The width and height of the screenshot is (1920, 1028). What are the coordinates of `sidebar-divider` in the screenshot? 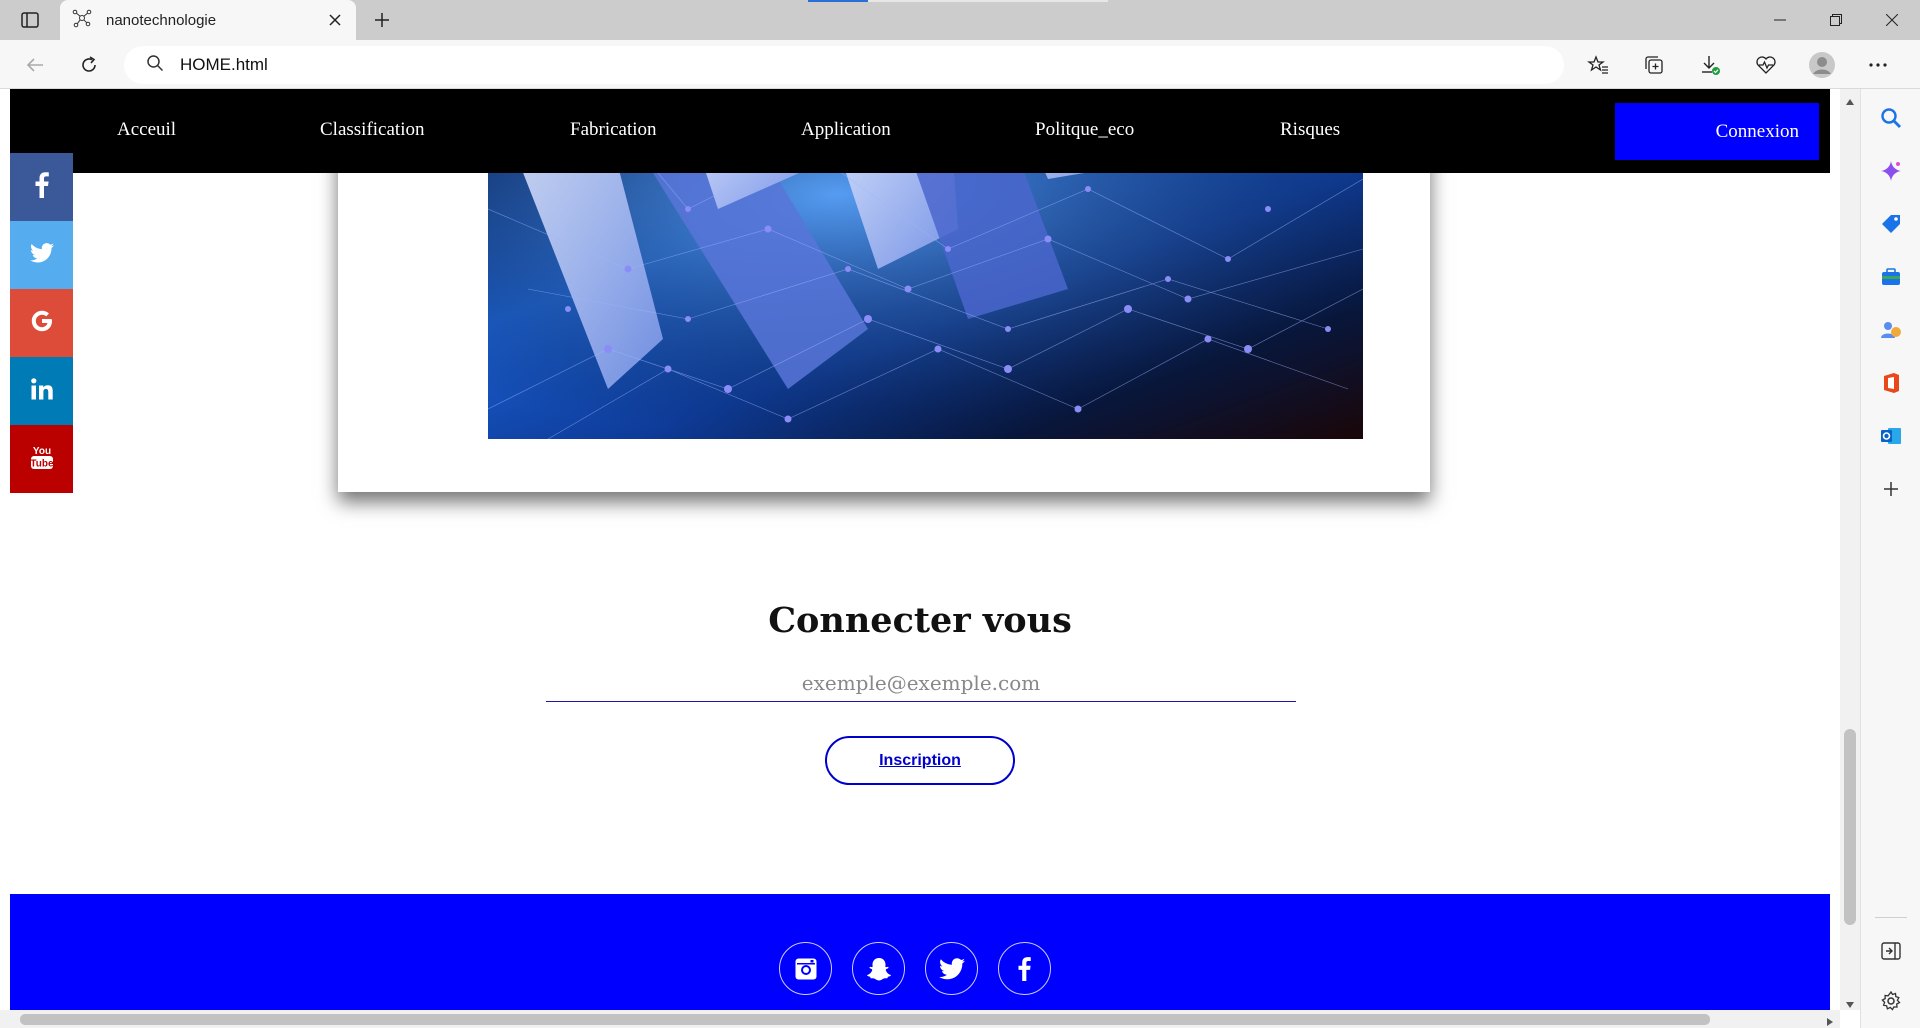 It's located at (1891, 917).